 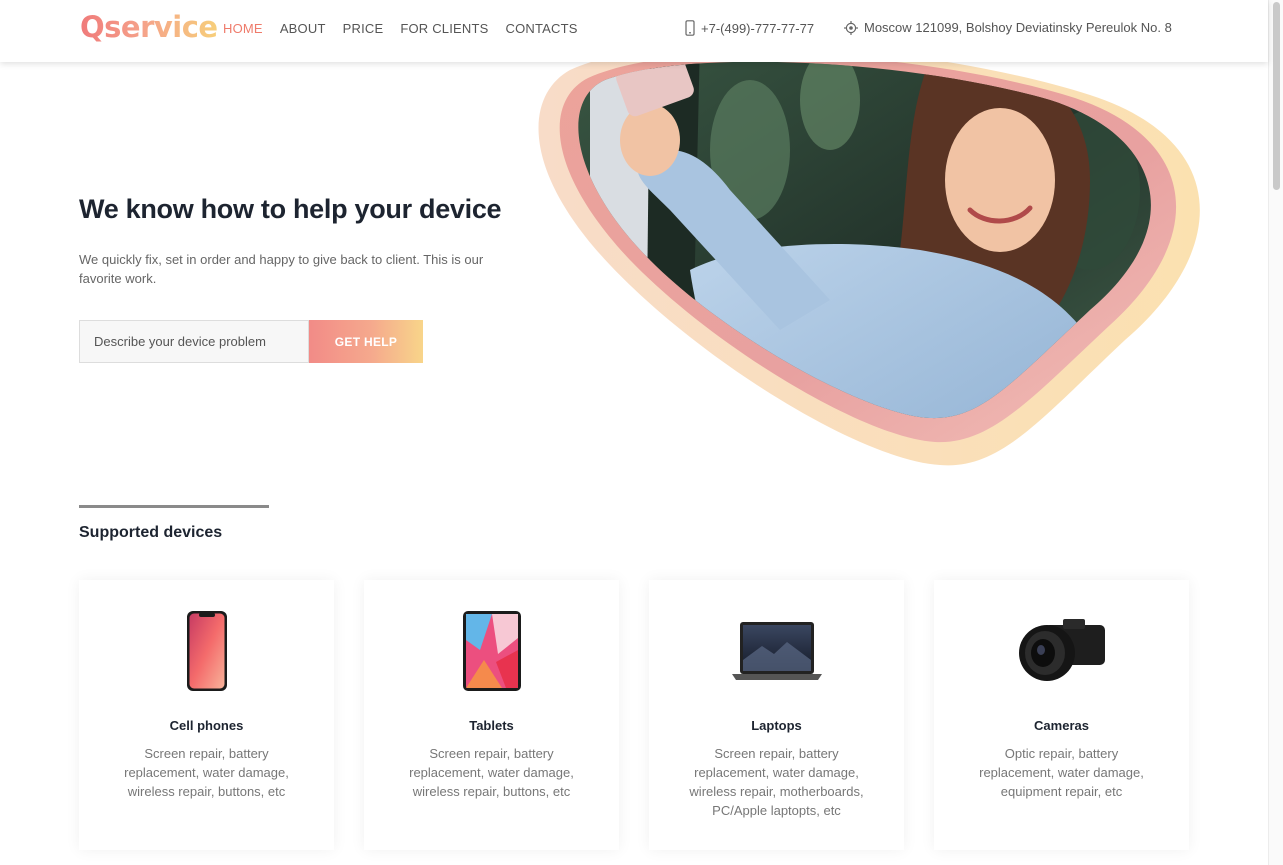 What do you see at coordinates (363, 28) in the screenshot?
I see `nav-price: PRICE` at bounding box center [363, 28].